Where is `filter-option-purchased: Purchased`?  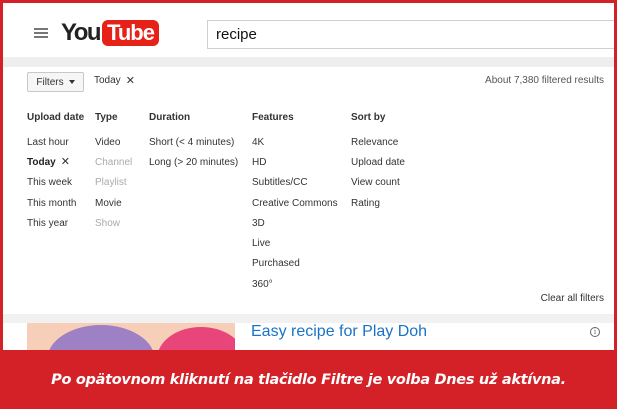
filter-option-purchased: Purchased is located at coordinates (295, 264).